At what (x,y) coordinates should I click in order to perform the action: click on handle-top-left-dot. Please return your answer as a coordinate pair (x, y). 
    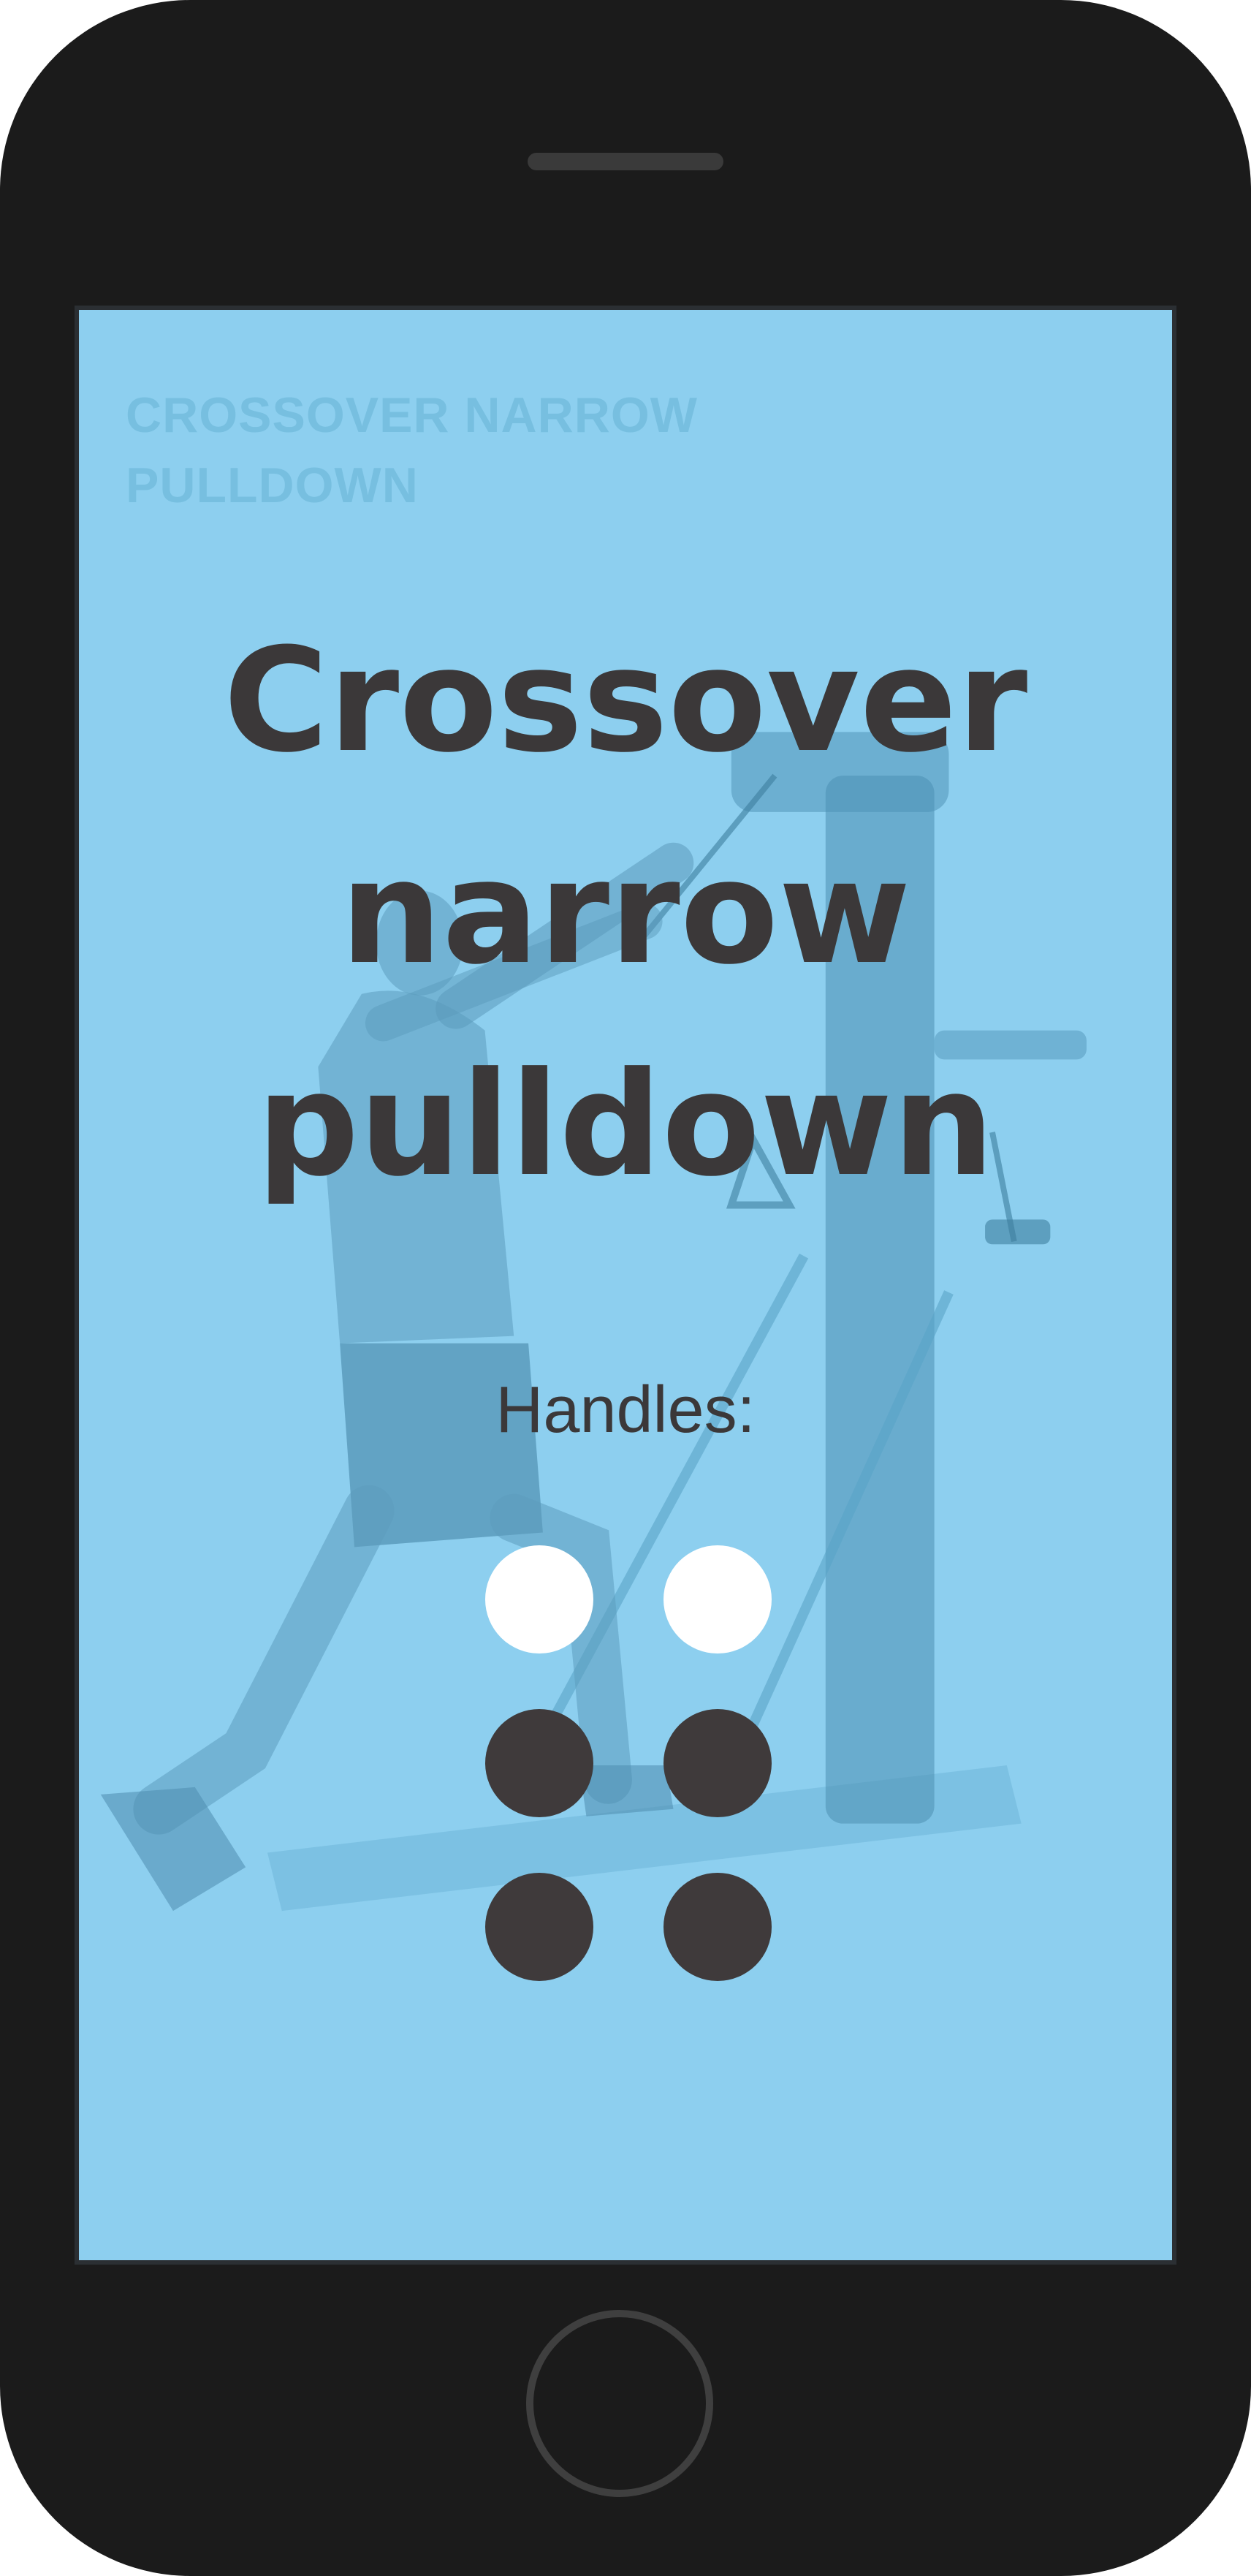
    Looking at the image, I should click on (539, 1599).